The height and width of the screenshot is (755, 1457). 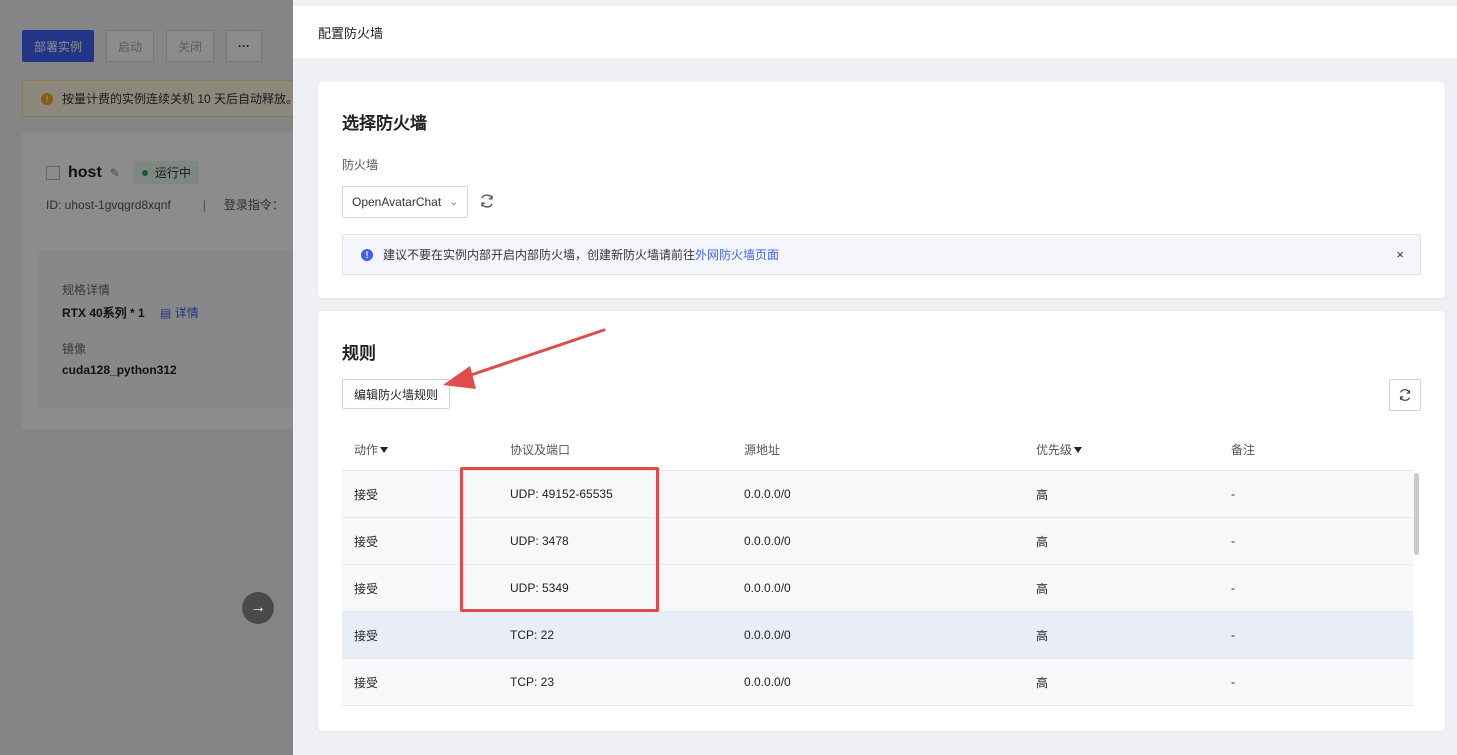 What do you see at coordinates (877, 682) in the screenshot?
I see `table-row: 接受 TCP: 23 0.0.0.0/0 高 -` at bounding box center [877, 682].